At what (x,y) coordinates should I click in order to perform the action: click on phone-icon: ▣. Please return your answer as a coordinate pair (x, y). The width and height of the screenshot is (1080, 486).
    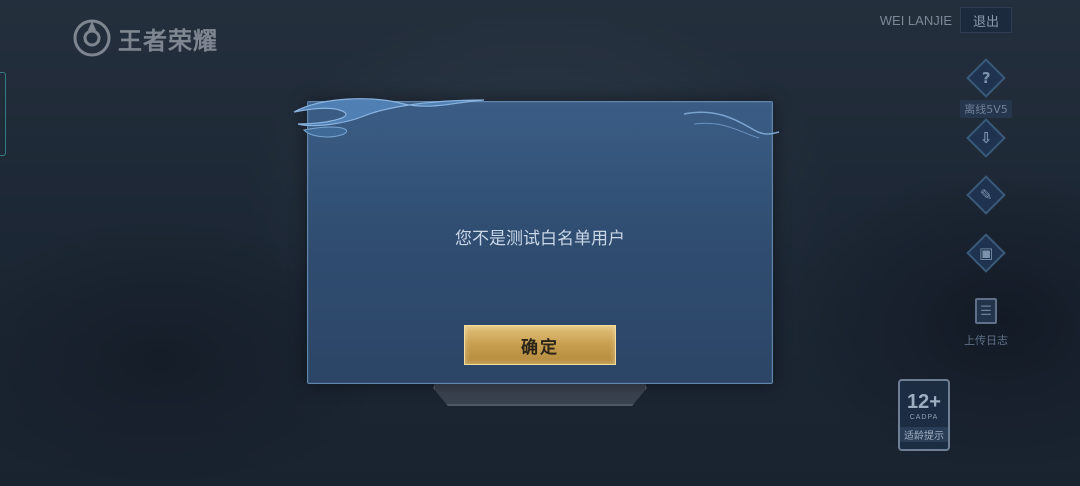
    Looking at the image, I should click on (986, 253).